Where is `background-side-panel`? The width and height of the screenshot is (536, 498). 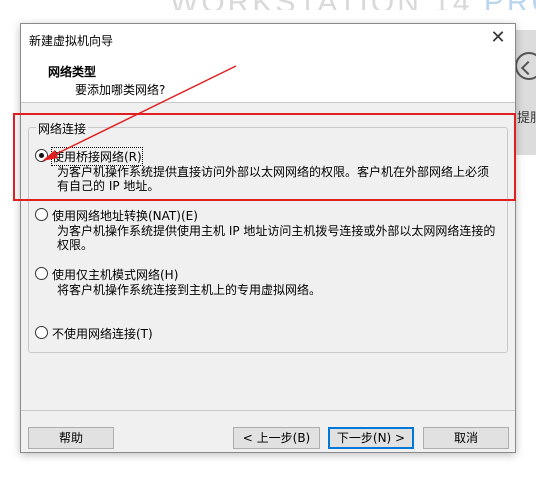
background-side-panel is located at coordinates (526, 92).